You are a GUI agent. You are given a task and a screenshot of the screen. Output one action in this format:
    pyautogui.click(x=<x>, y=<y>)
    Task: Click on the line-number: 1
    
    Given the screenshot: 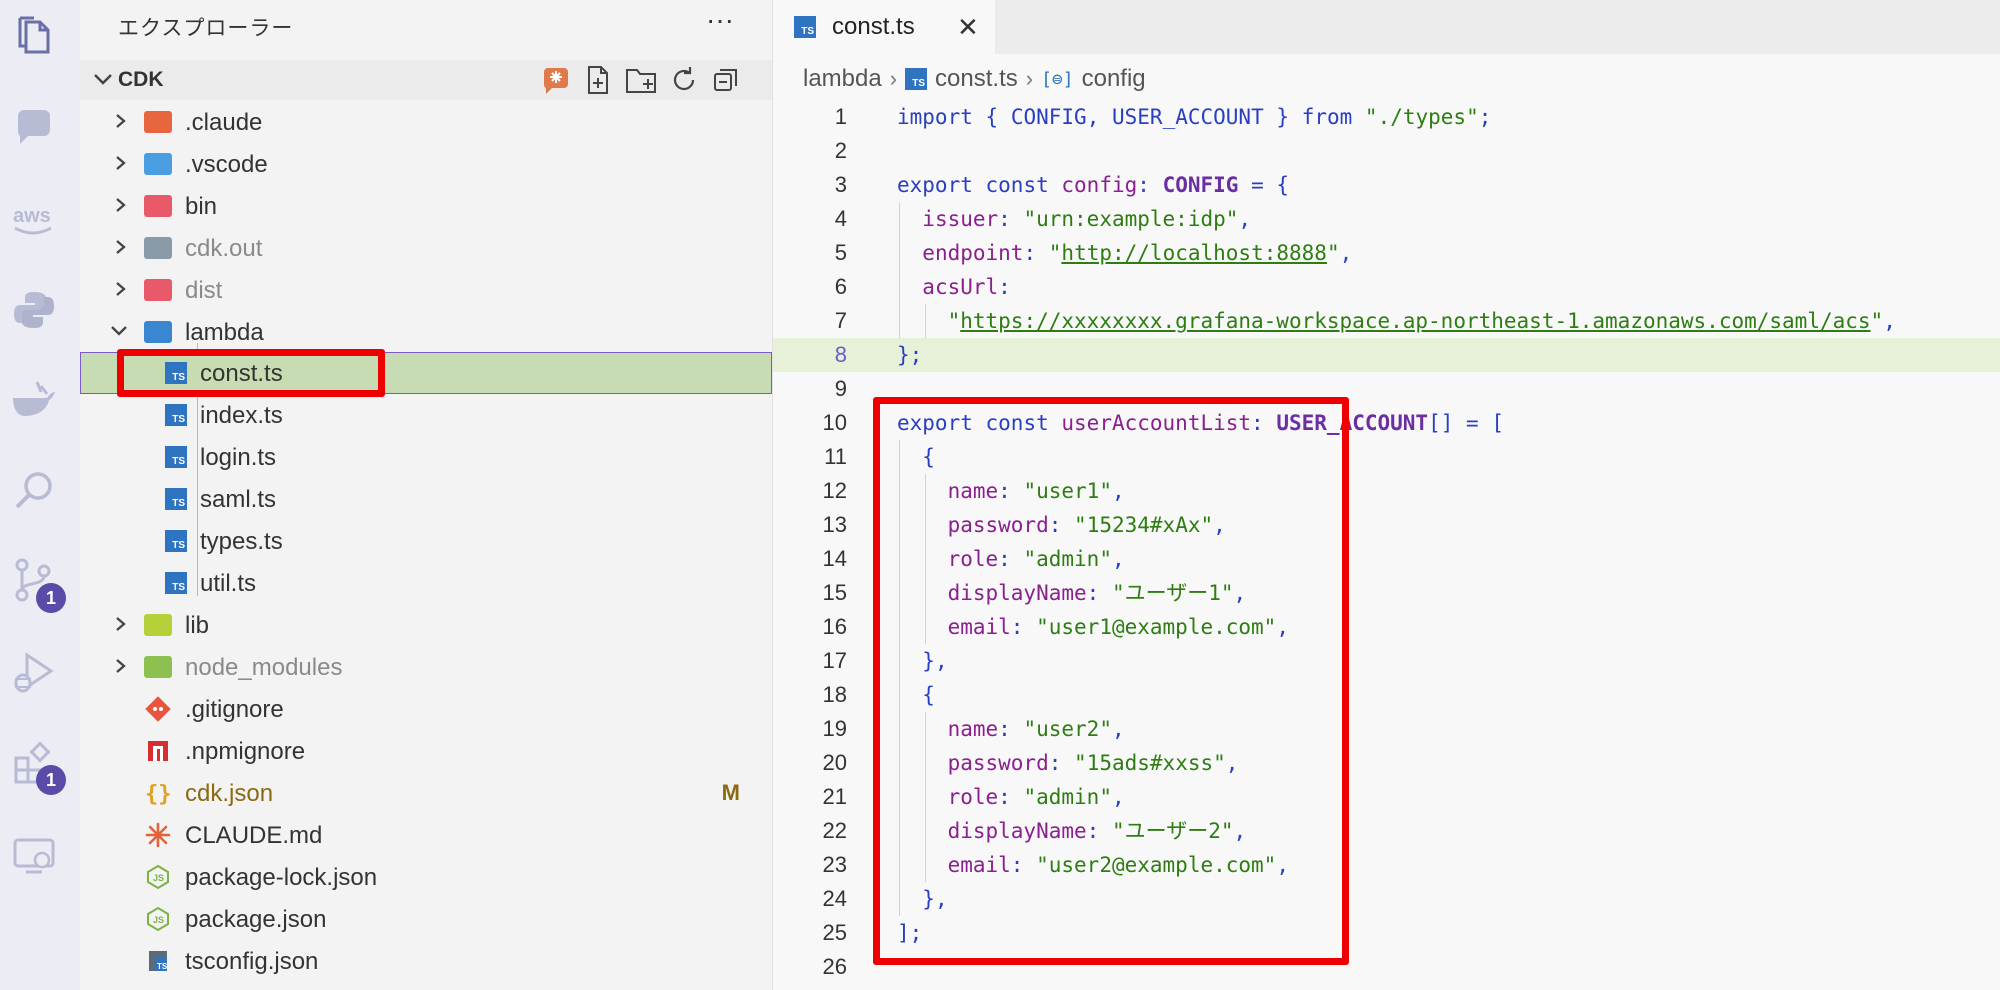 What is the action you would take?
    pyautogui.click(x=840, y=116)
    